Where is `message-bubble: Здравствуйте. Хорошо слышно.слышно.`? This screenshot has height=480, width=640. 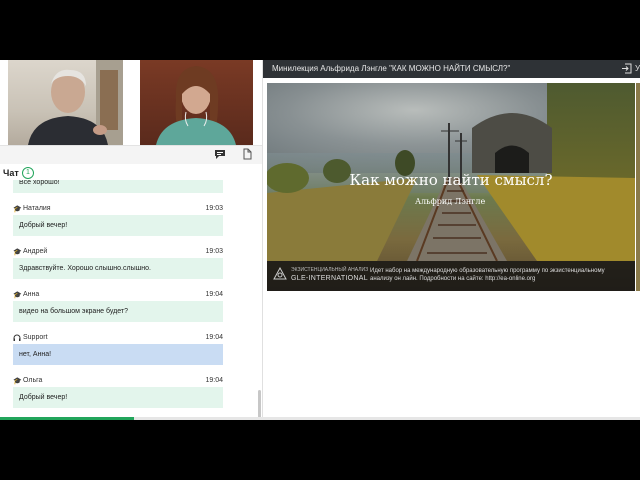 message-bubble: Здравствуйте. Хорошо слышно.слышно. is located at coordinates (118, 268).